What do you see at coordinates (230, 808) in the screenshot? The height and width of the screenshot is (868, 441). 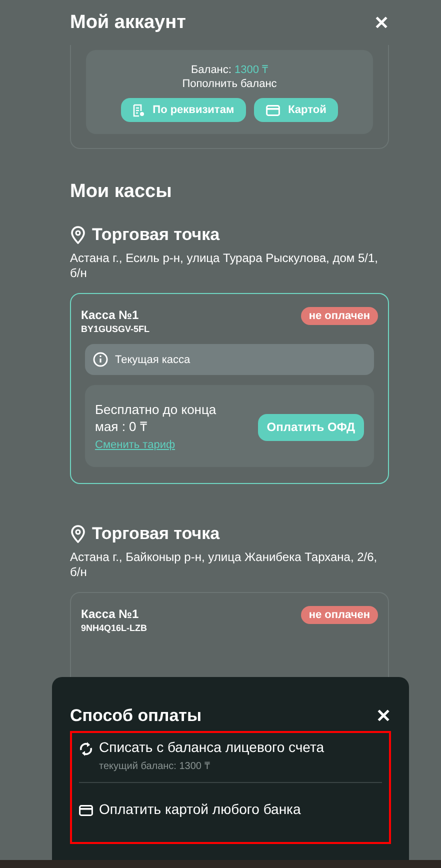 I see `payment-option: Оплатить картой любого банка` at bounding box center [230, 808].